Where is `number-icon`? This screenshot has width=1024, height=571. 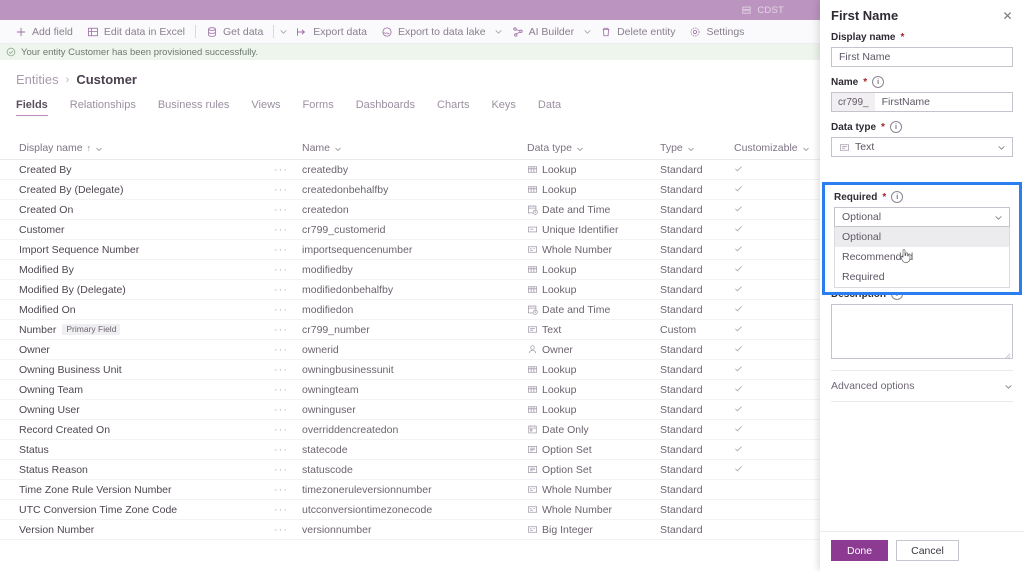
number-icon is located at coordinates (532, 509).